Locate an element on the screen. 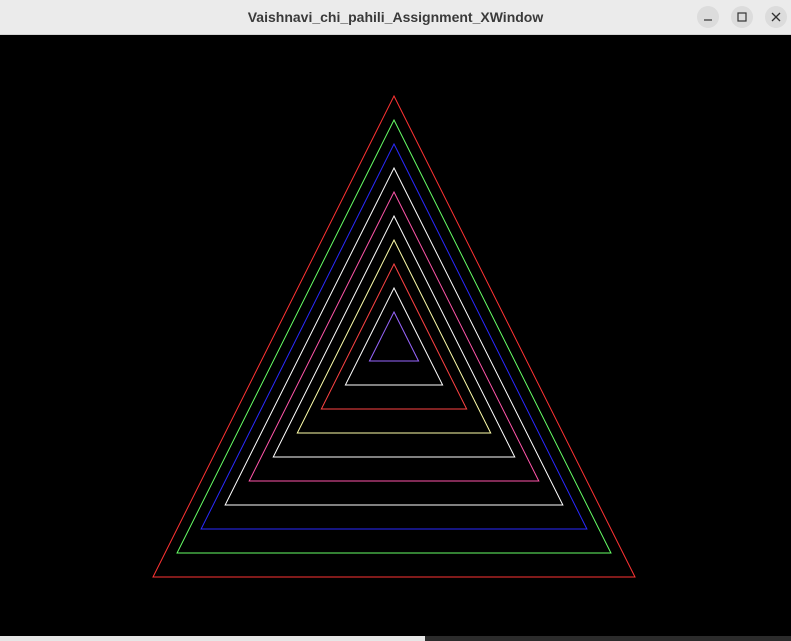 The image size is (791, 641). window-title: Vaishnavi_chi_pahili_Assignment_XWindow is located at coordinates (395, 17).